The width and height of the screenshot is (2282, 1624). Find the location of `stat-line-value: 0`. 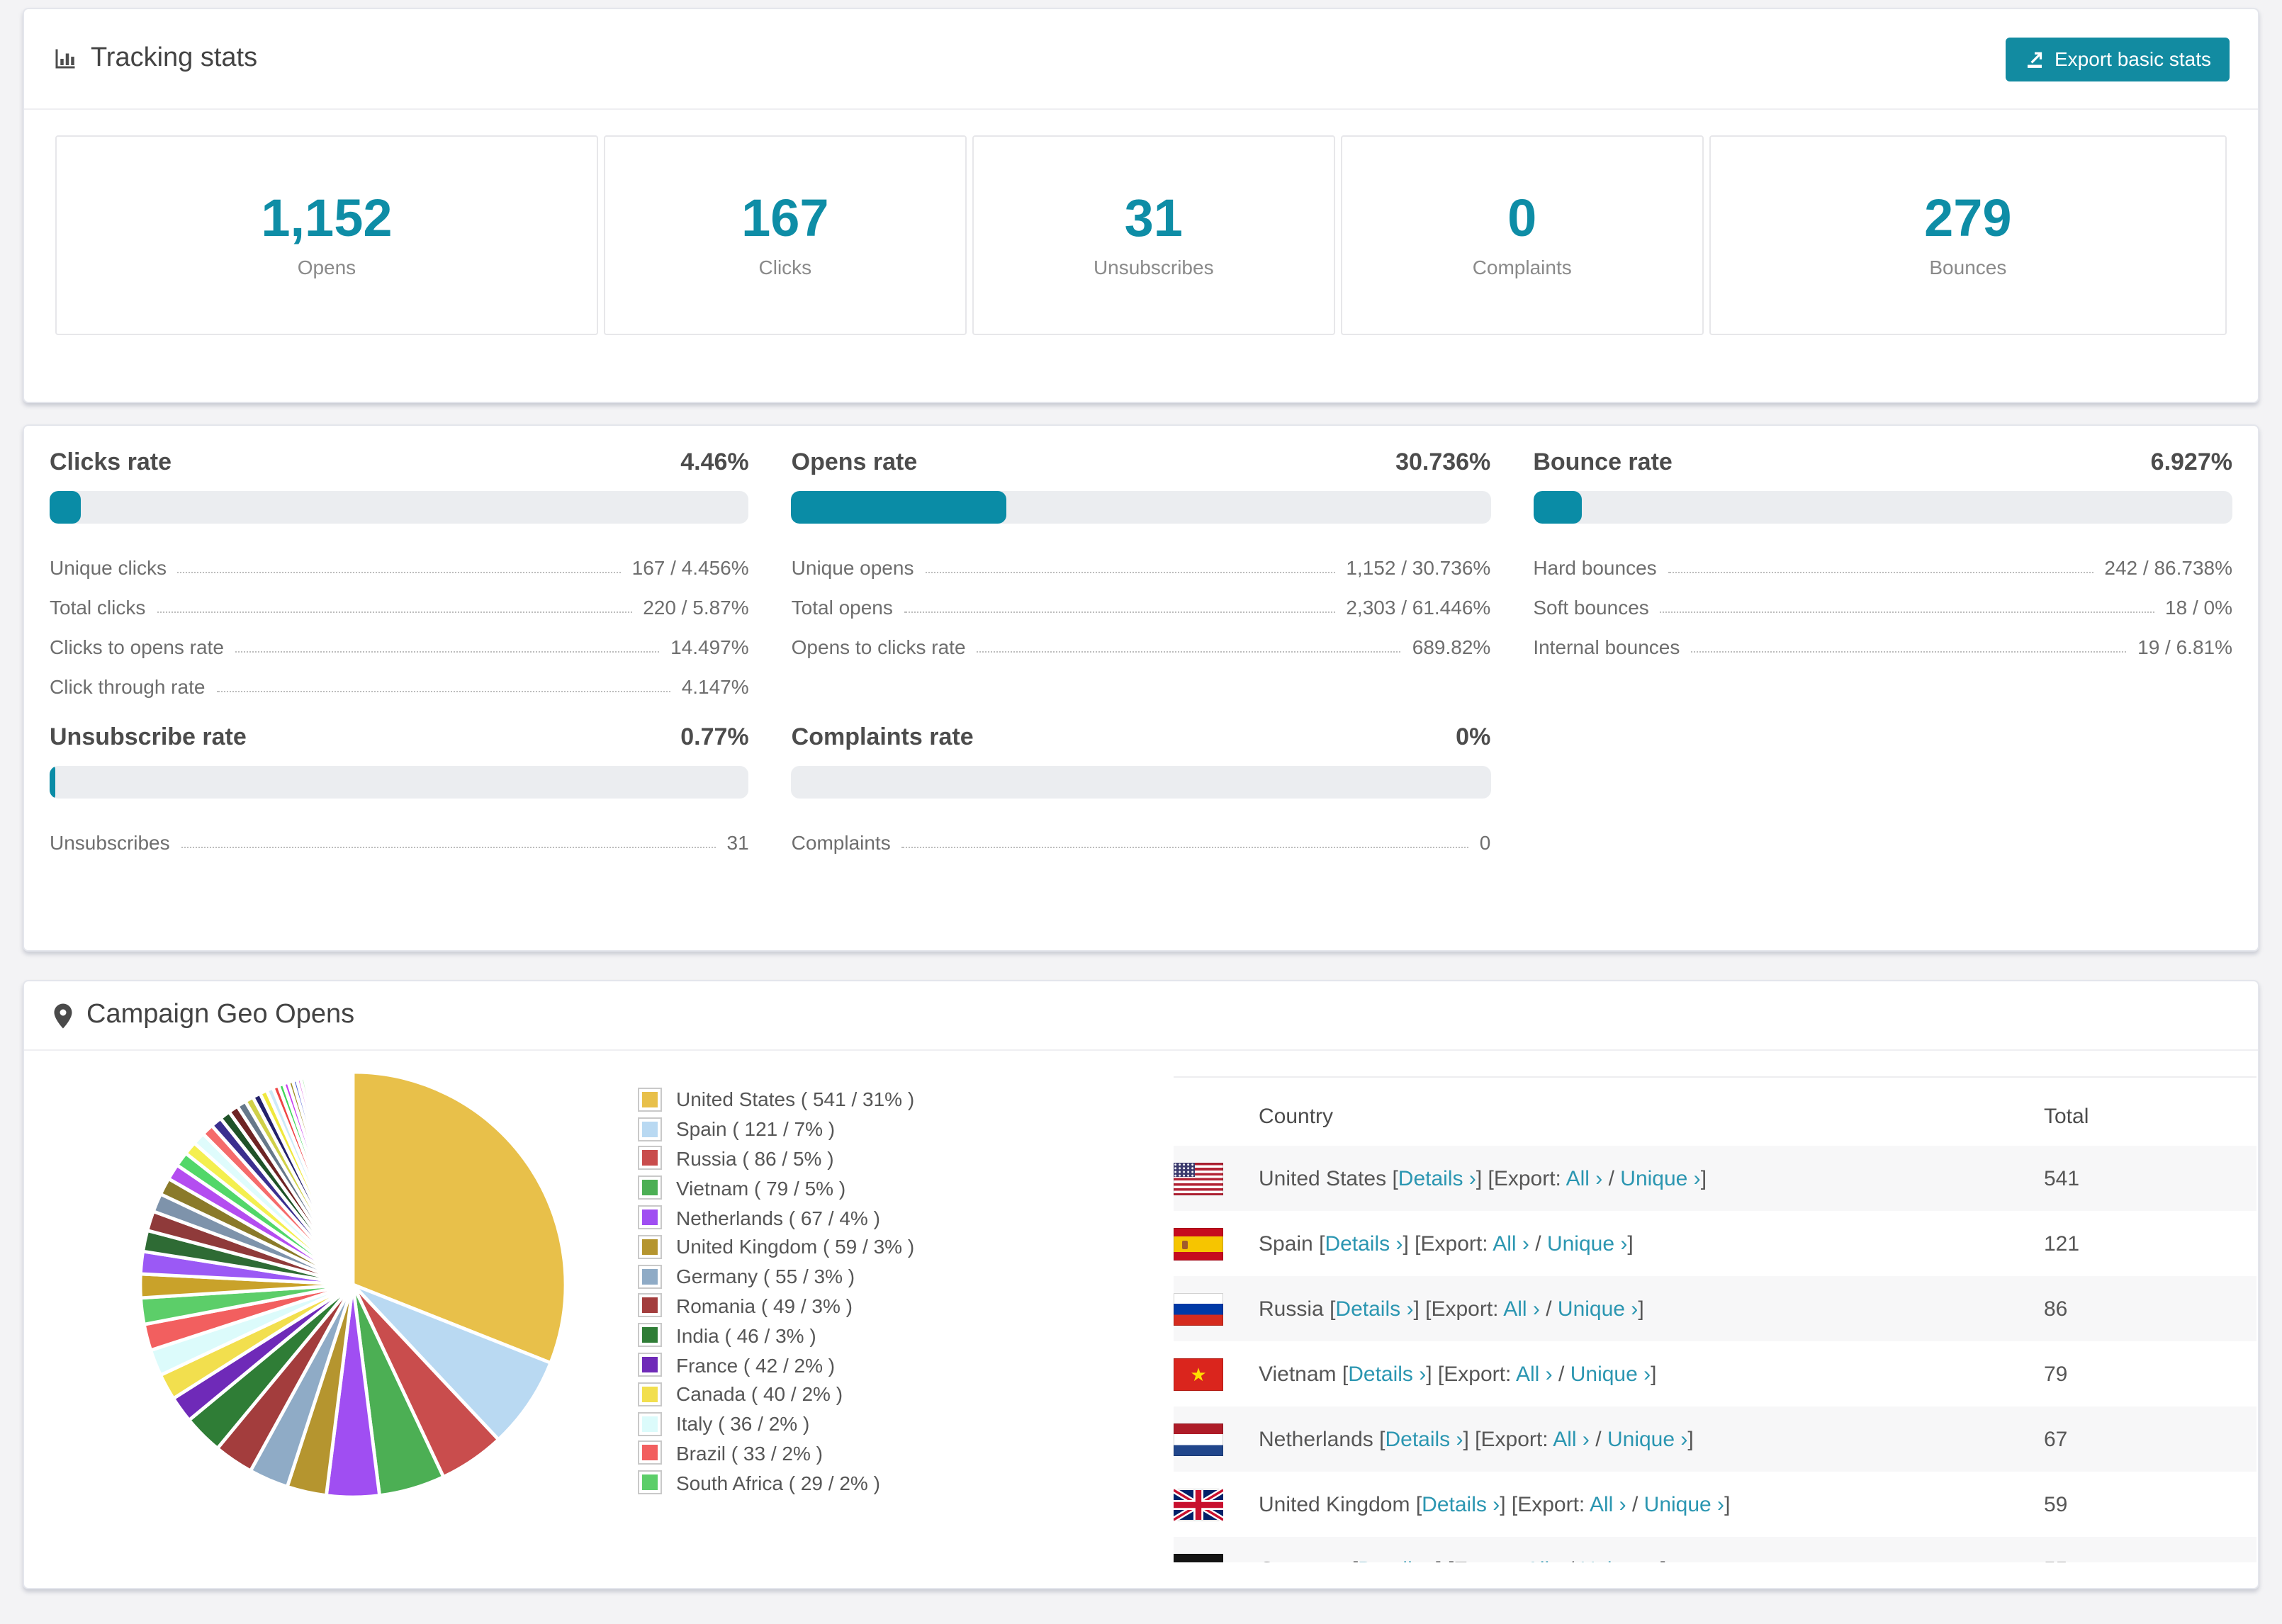

stat-line-value: 0 is located at coordinates (1485, 842).